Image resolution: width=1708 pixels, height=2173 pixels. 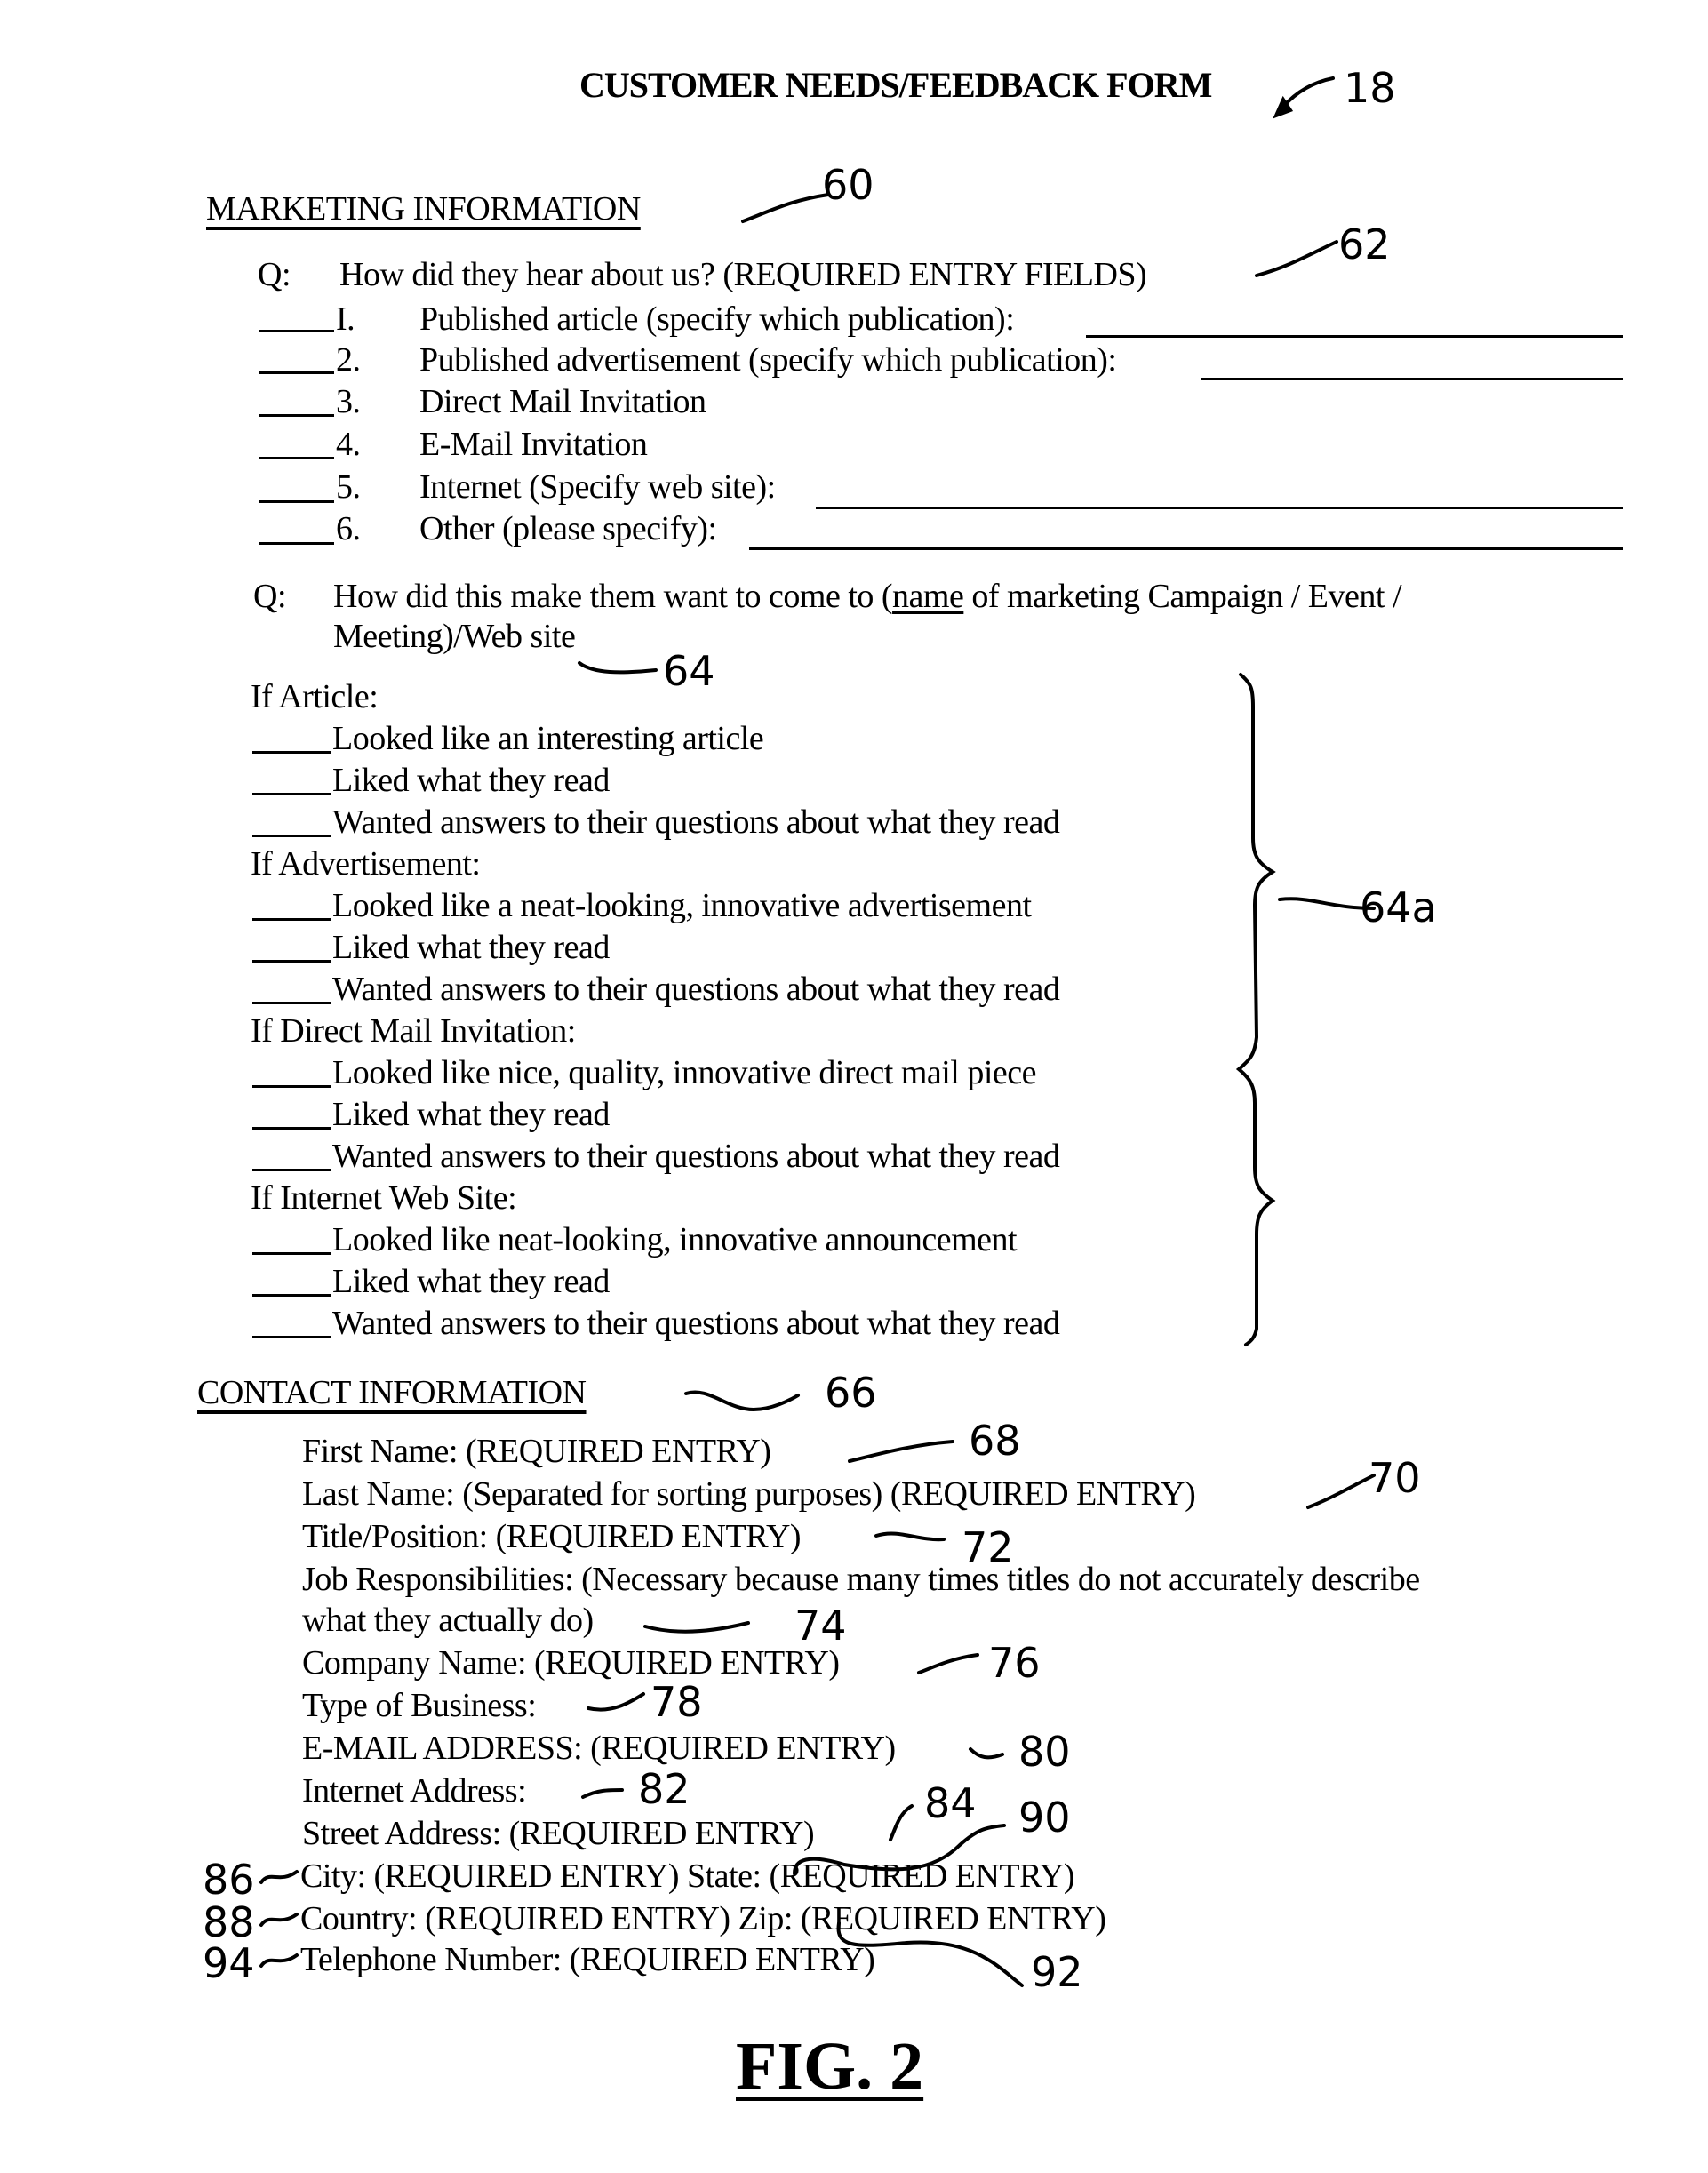 What do you see at coordinates (689, 671) in the screenshot?
I see `ref-numeral-64: 64` at bounding box center [689, 671].